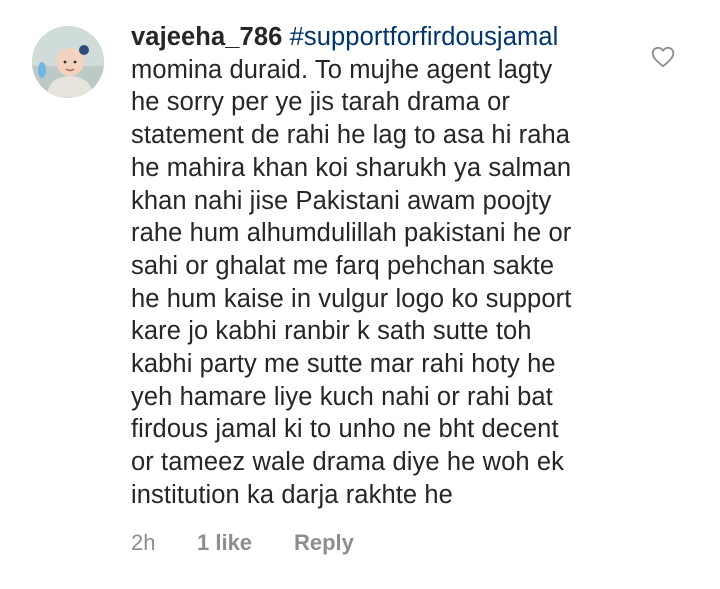 Image resolution: width=720 pixels, height=589 pixels. What do you see at coordinates (143, 542) in the screenshot?
I see `comment-timestamp: 2h` at bounding box center [143, 542].